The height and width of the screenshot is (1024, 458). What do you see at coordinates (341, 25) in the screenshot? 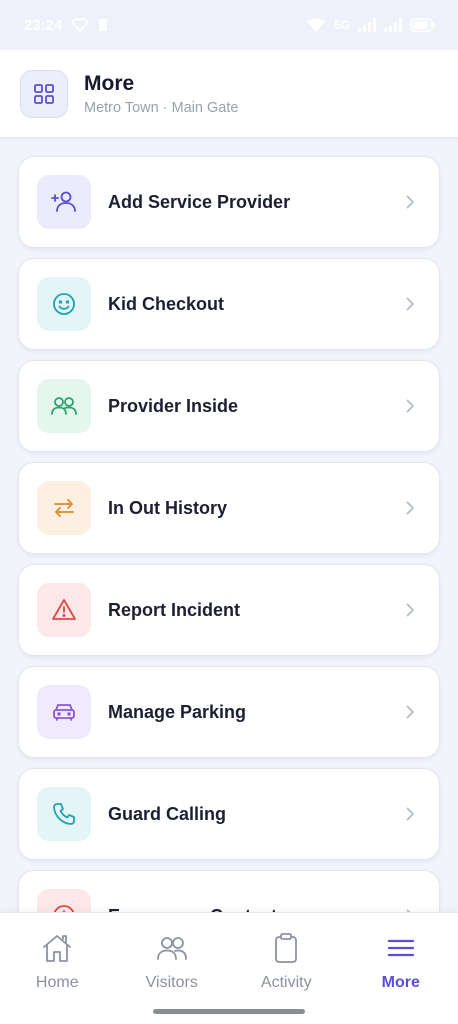
I see `network-label: 5G` at bounding box center [341, 25].